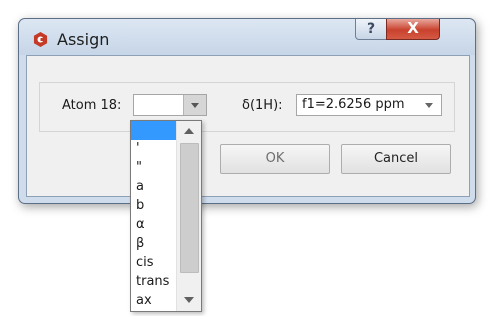 This screenshot has height=316, width=492. Describe the element at coordinates (396, 159) in the screenshot. I see `cancel-button: Cancel` at that location.